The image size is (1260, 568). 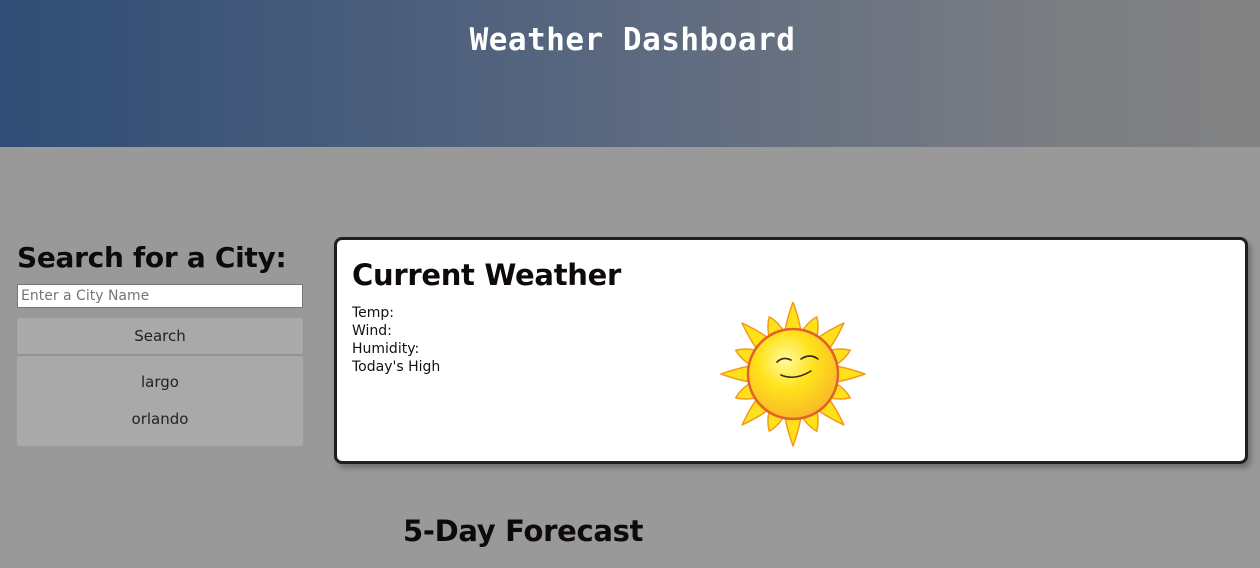 What do you see at coordinates (793, 376) in the screenshot?
I see `smiling-sun-icon` at bounding box center [793, 376].